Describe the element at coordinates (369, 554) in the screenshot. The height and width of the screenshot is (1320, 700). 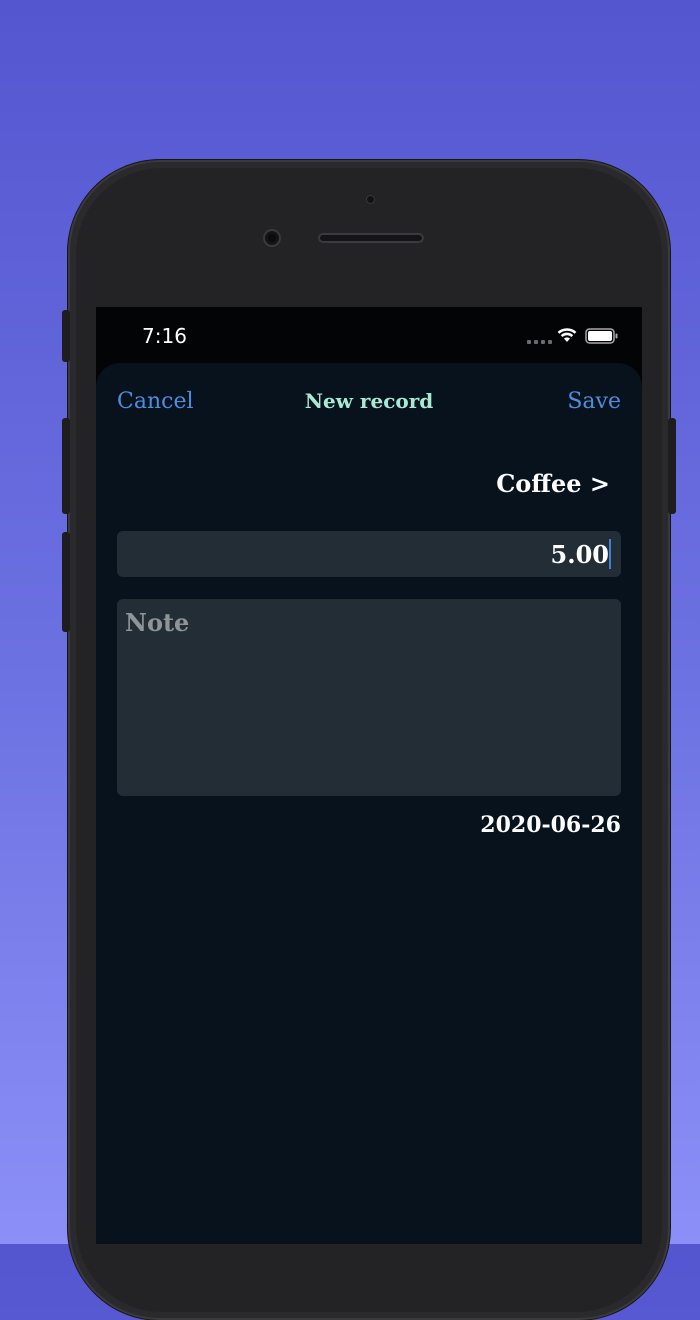
I see `amount-input: 5.00` at that location.